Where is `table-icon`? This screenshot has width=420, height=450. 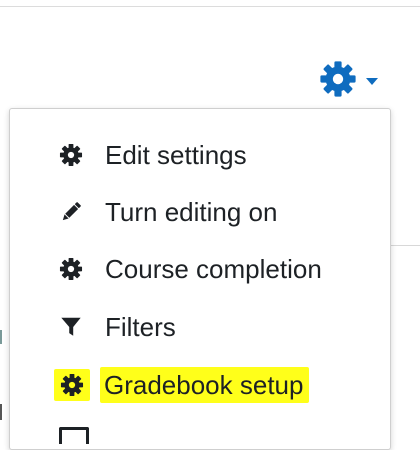 table-icon is located at coordinates (74, 435).